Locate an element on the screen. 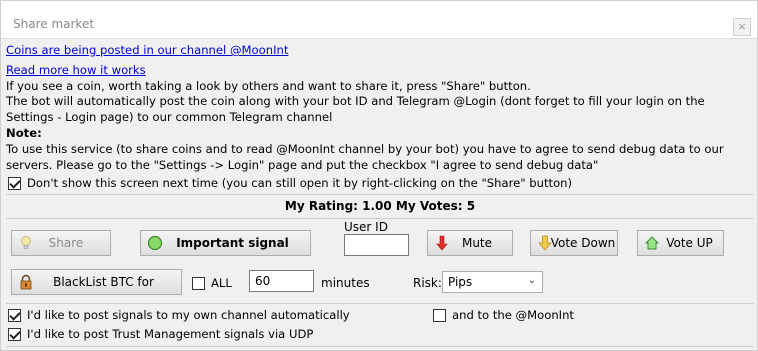  divider-rating is located at coordinates (380, 218).